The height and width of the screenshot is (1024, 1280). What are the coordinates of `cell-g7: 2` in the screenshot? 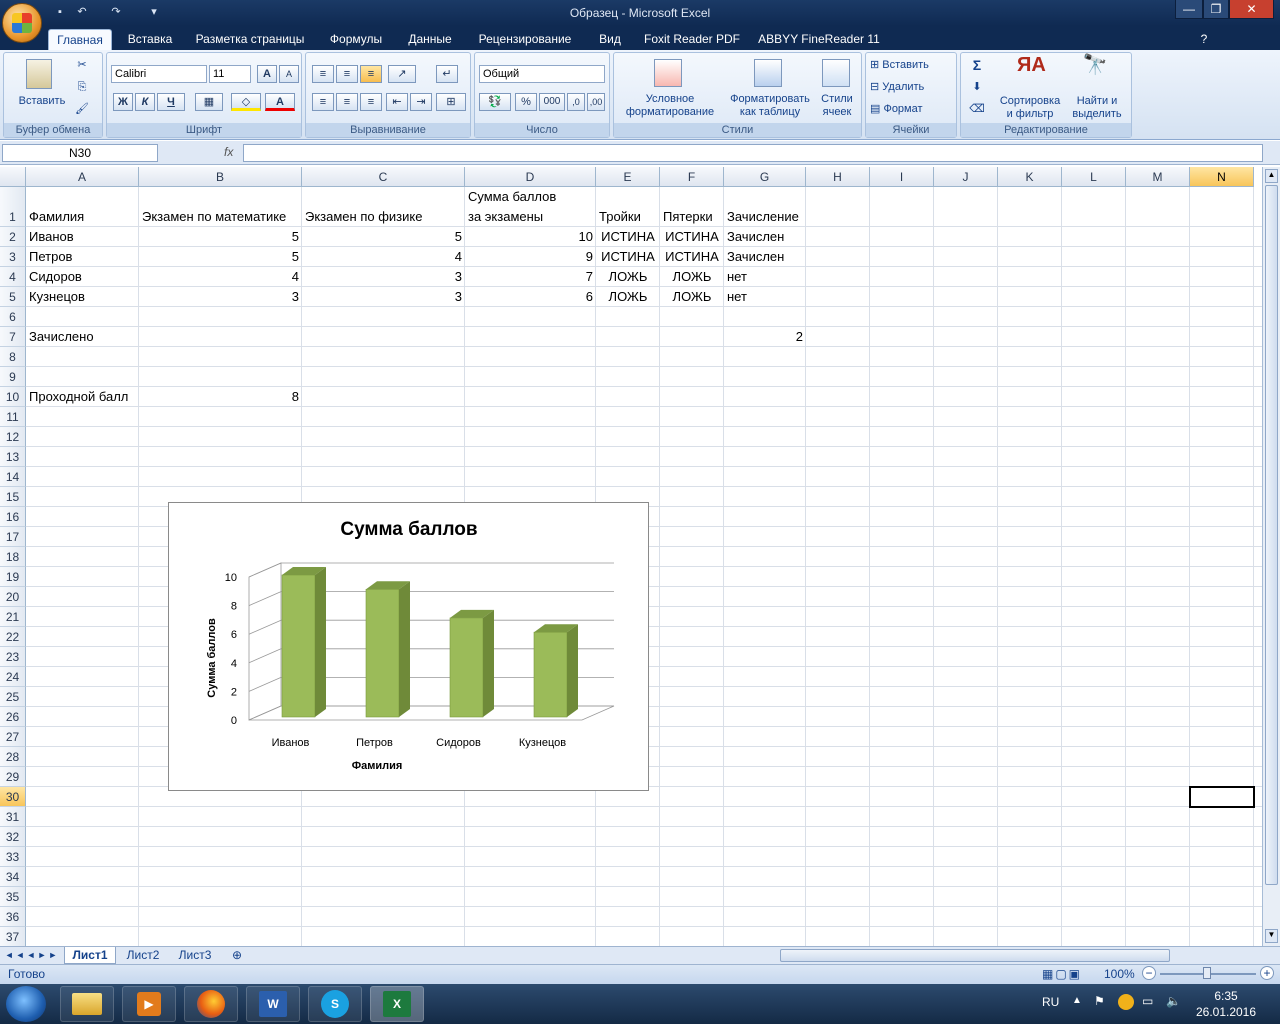 It's located at (765, 337).